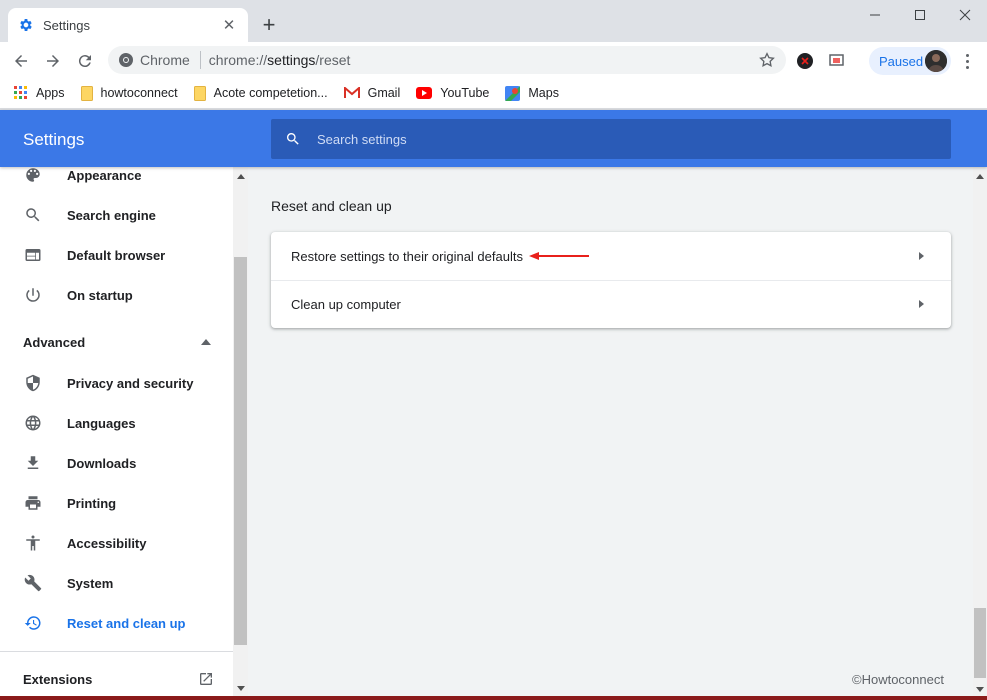 The height and width of the screenshot is (700, 987). Describe the element at coordinates (898, 679) in the screenshot. I see `watermark: ©Howtoconnect` at that location.